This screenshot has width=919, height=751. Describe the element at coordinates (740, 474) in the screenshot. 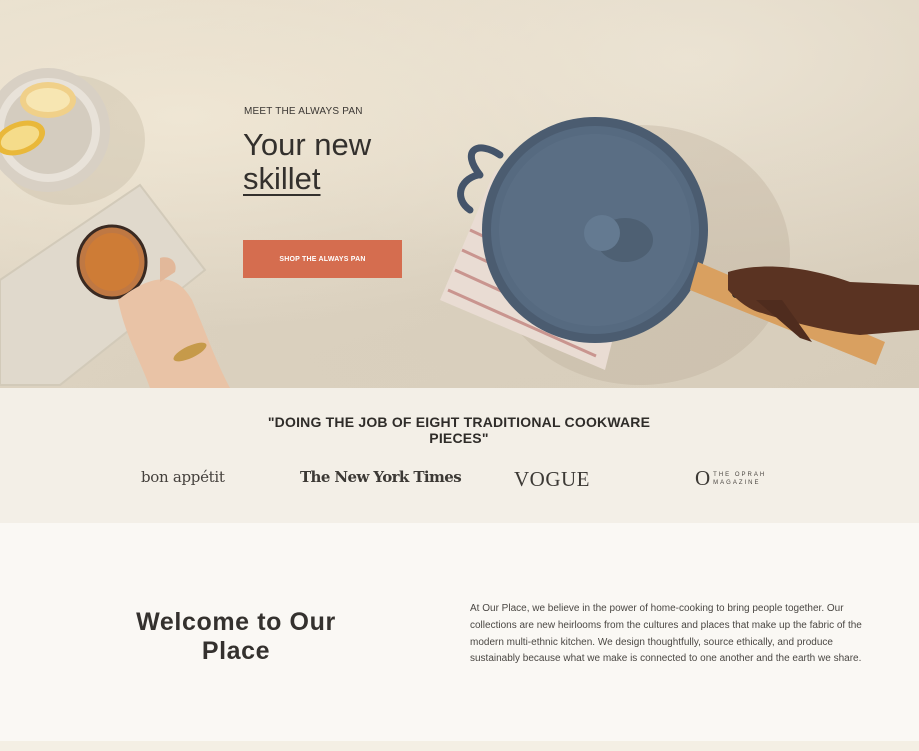

I see `oprah-line1: THE OPRAH` at that location.